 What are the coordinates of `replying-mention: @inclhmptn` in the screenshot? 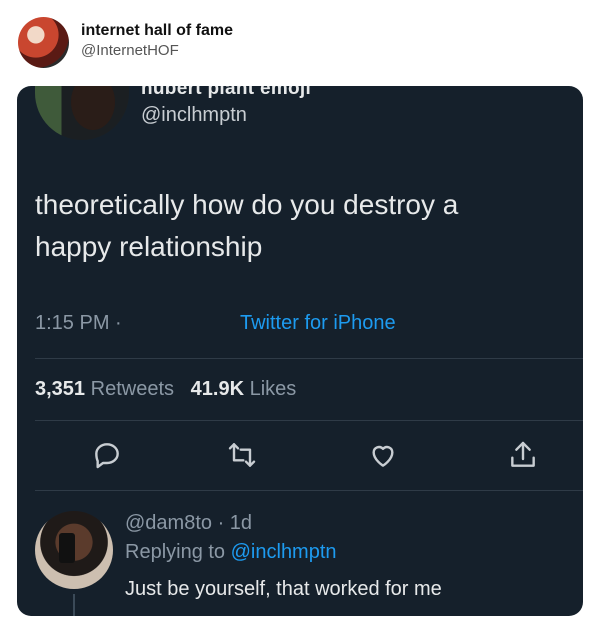 It's located at (283, 552).